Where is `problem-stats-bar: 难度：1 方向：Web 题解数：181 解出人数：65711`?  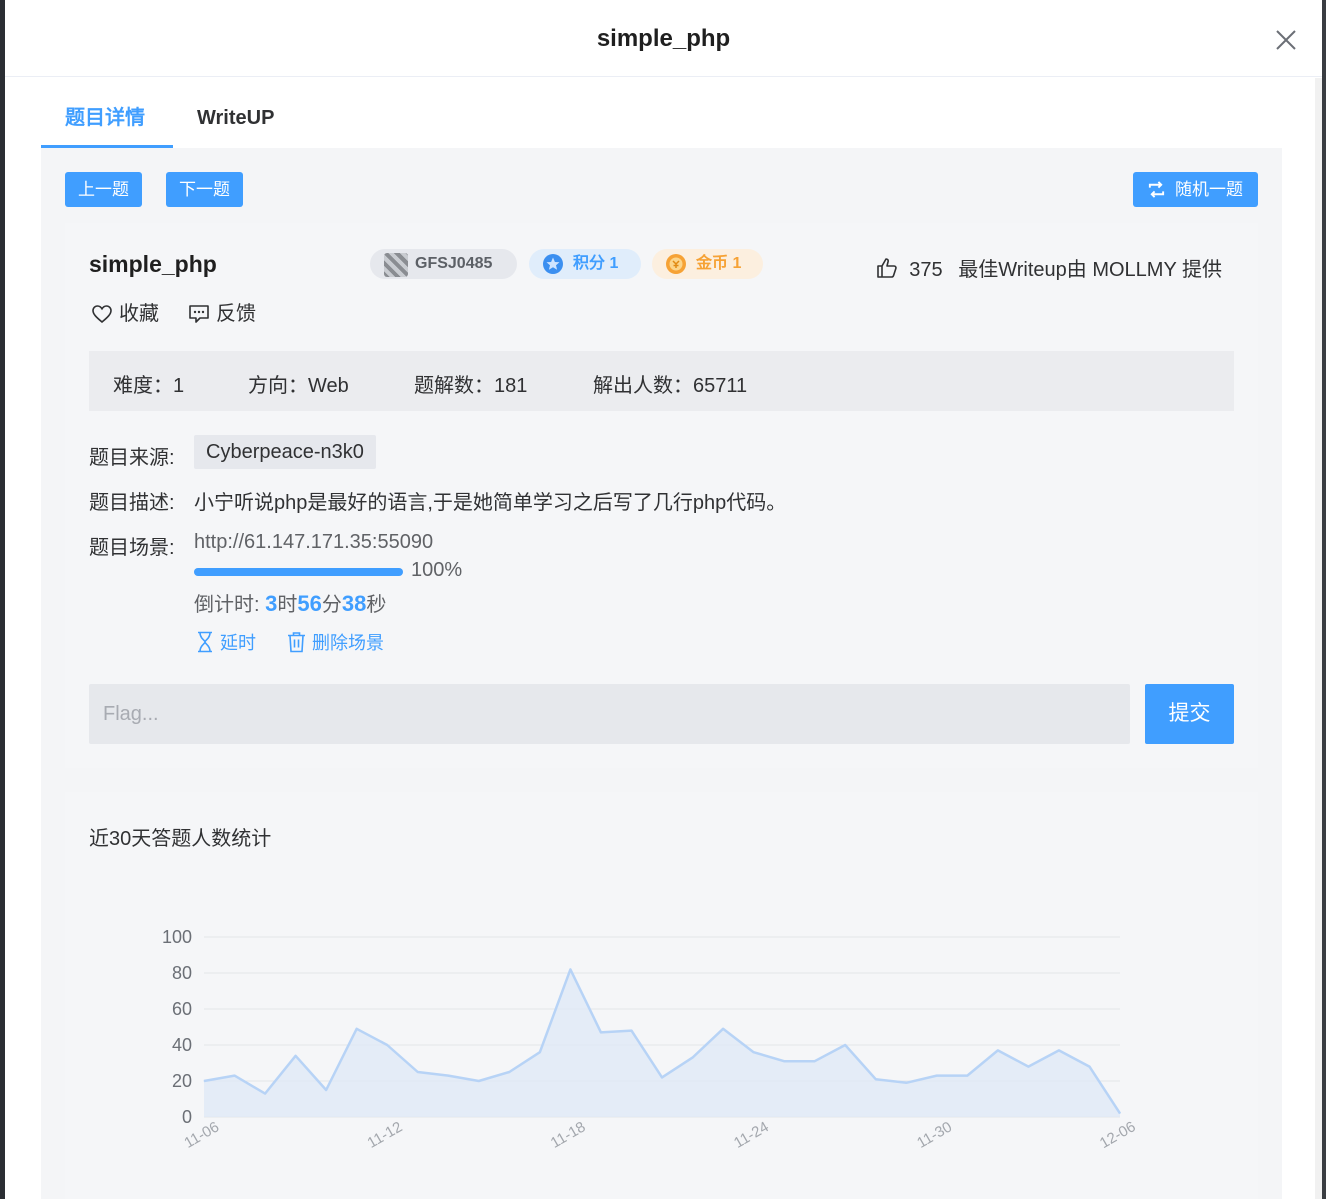 problem-stats-bar: 难度：1 方向：Web 题解数：181 解出人数：65711 is located at coordinates (661, 381).